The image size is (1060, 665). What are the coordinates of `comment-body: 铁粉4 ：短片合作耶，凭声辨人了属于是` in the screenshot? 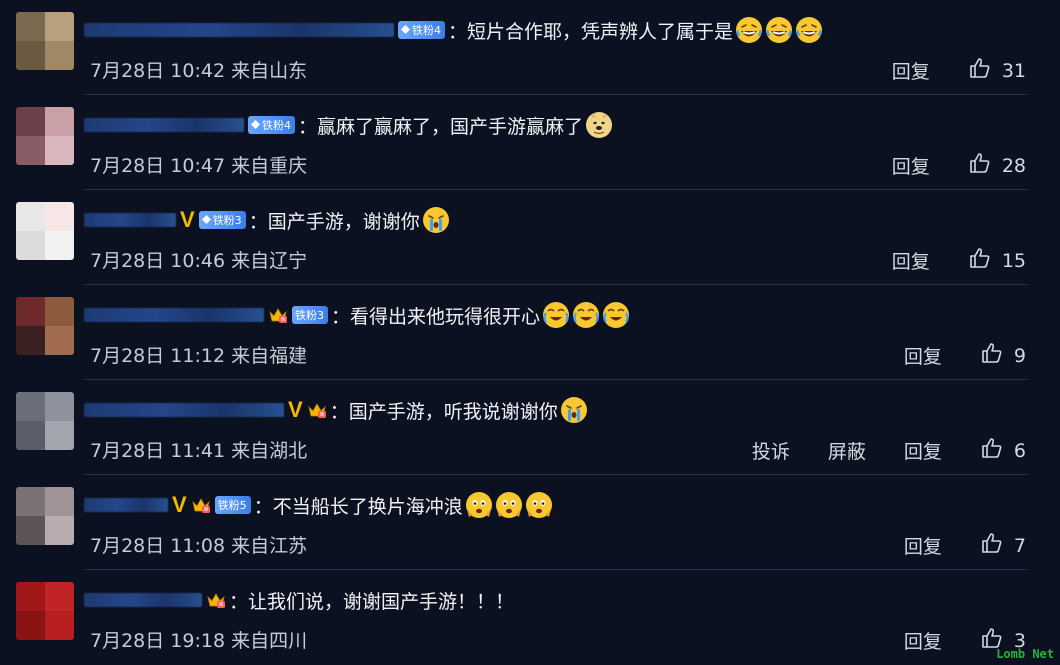 It's located at (453, 30).